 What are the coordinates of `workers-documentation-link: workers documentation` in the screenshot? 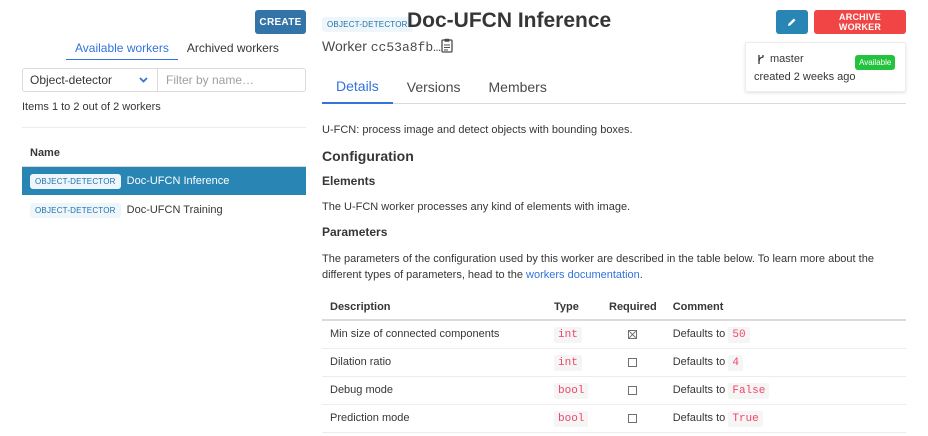 It's located at (583, 275).